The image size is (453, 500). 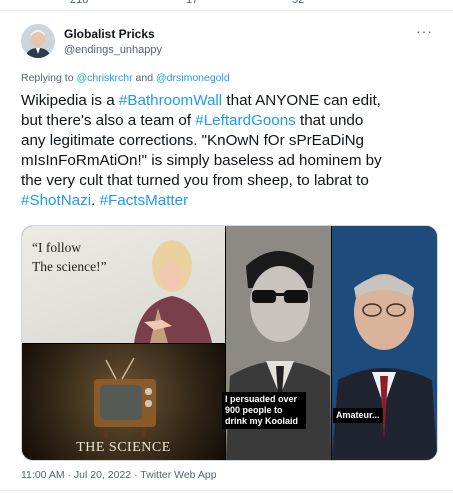 What do you see at coordinates (57, 247) in the screenshot?
I see `image-caption-line: “I follow` at bounding box center [57, 247].